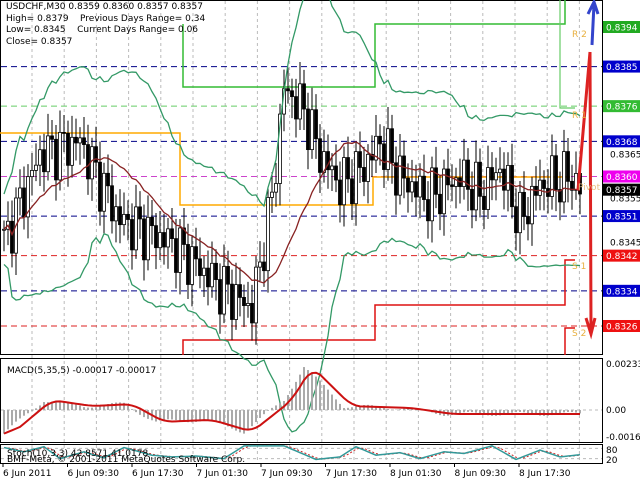 The image size is (640, 480). What do you see at coordinates (374, 44) in the screenshot?
I see `r2-line` at bounding box center [374, 44].